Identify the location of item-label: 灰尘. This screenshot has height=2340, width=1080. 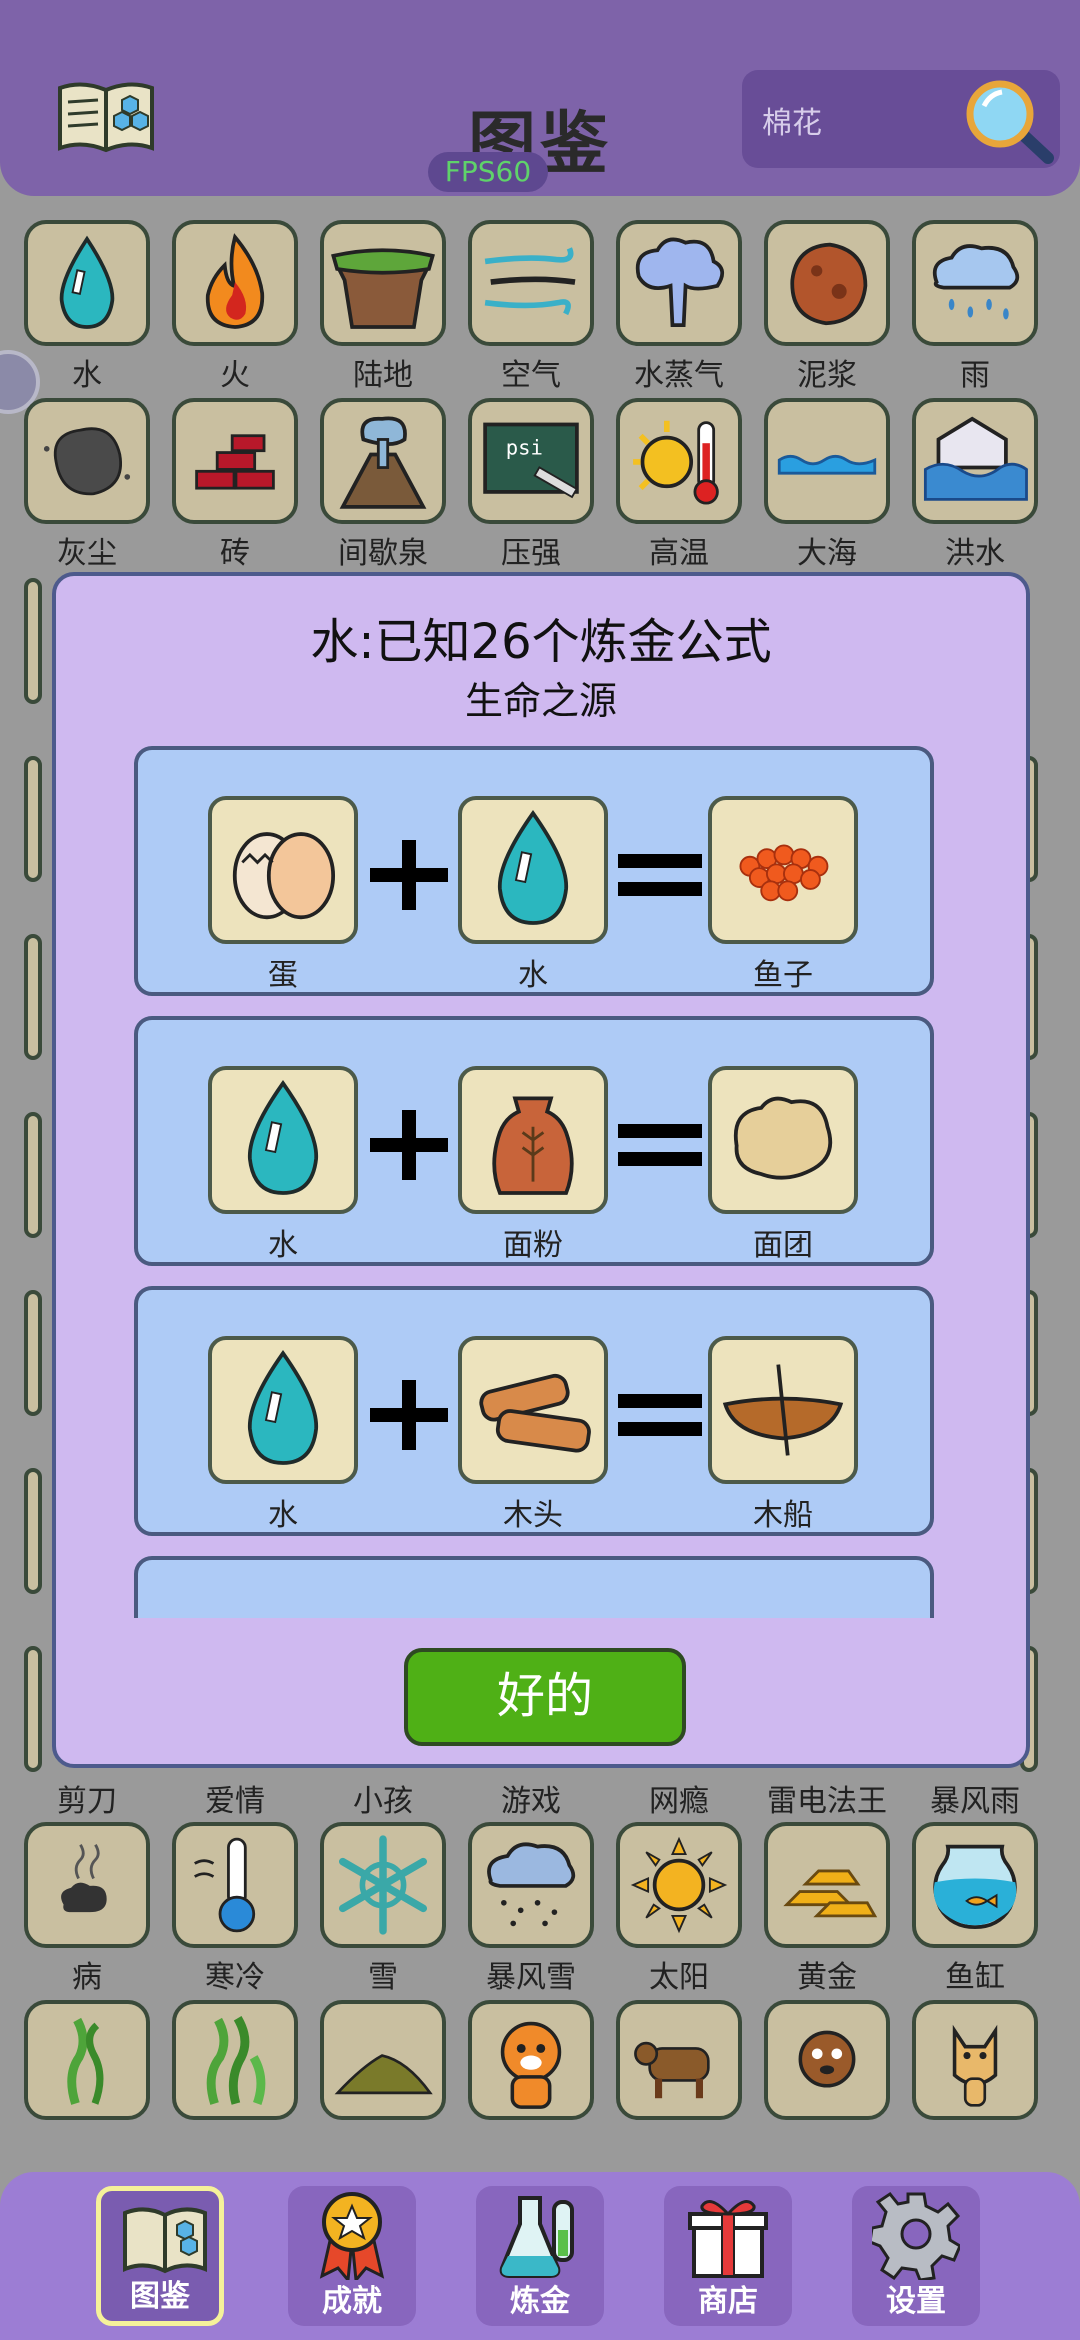
(87, 553).